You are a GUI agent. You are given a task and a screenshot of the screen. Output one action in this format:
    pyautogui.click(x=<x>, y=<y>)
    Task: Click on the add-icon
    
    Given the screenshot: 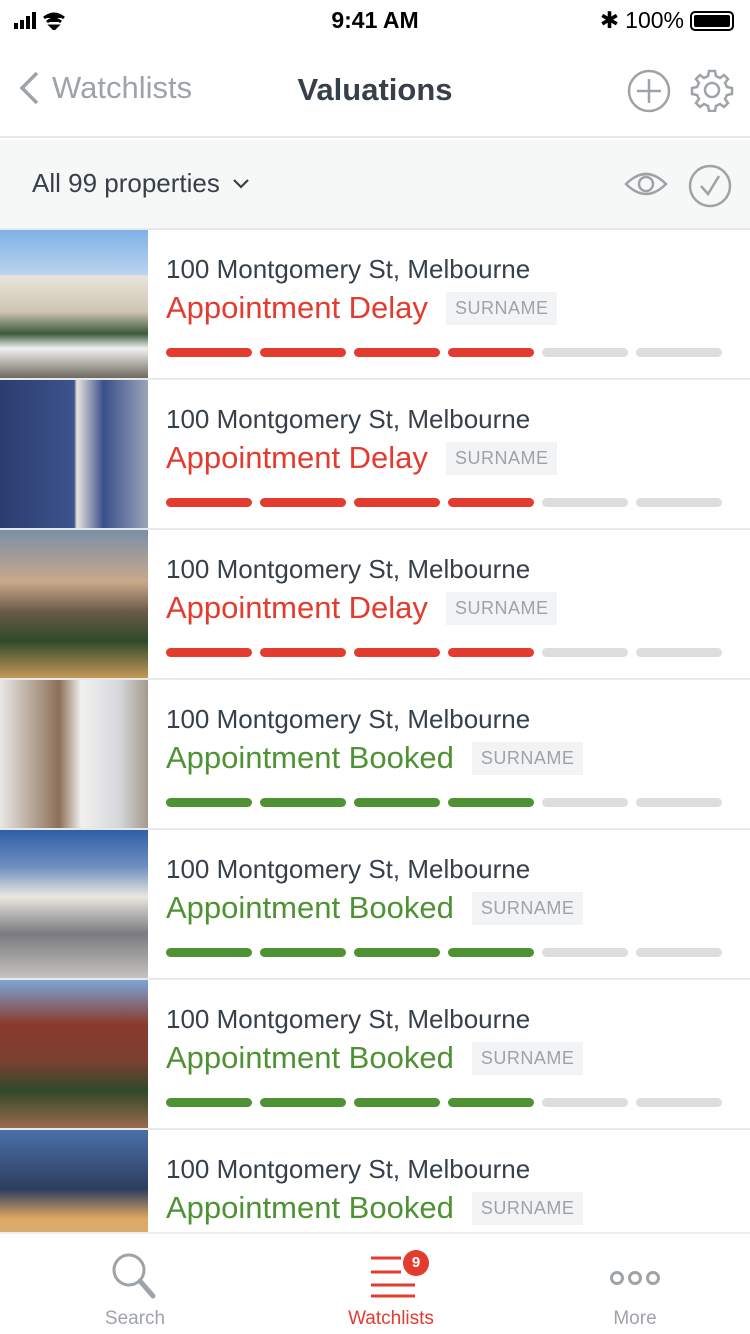 What is the action you would take?
    pyautogui.click(x=649, y=91)
    